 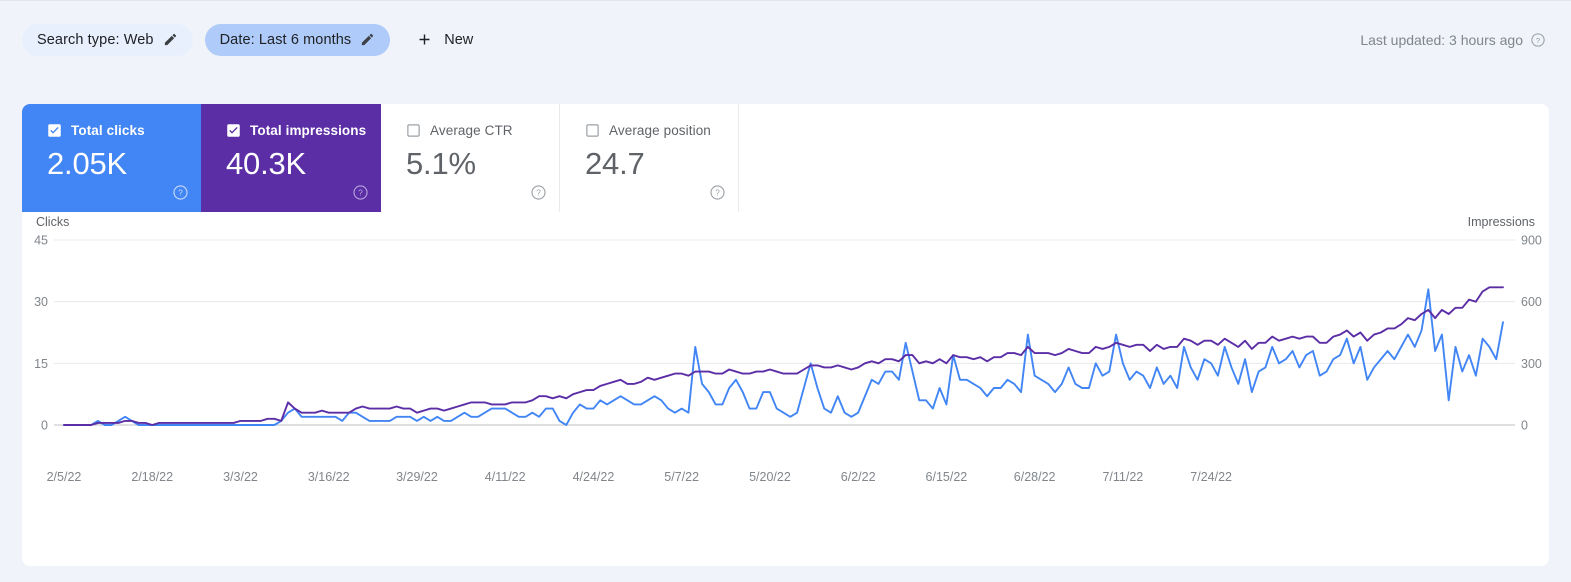 What do you see at coordinates (52, 222) in the screenshot?
I see `left-axis-title: Clicks` at bounding box center [52, 222].